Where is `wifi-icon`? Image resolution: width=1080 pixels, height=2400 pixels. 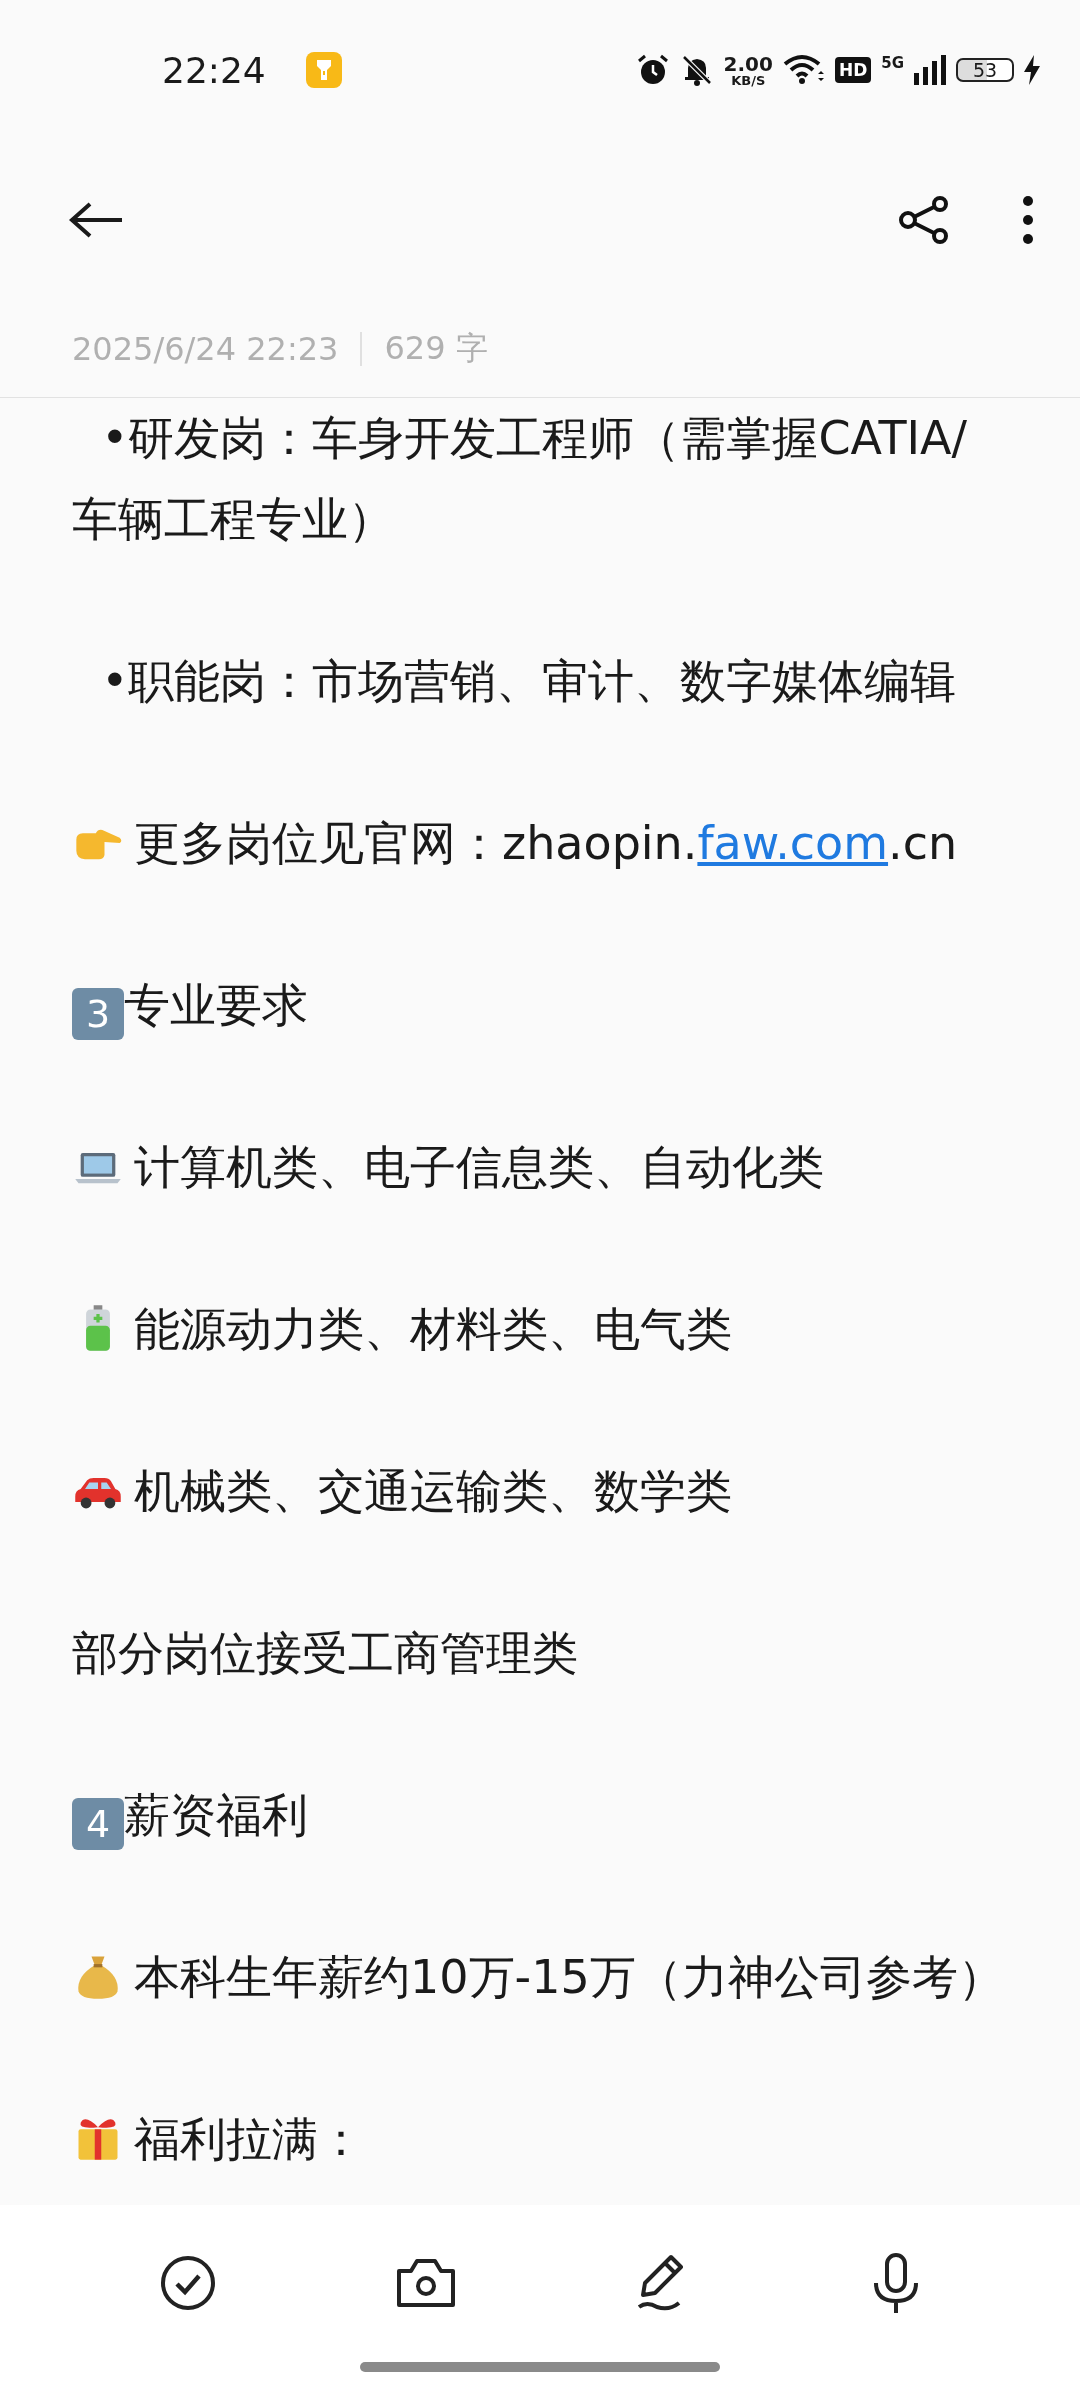
wifi-icon is located at coordinates (803, 70).